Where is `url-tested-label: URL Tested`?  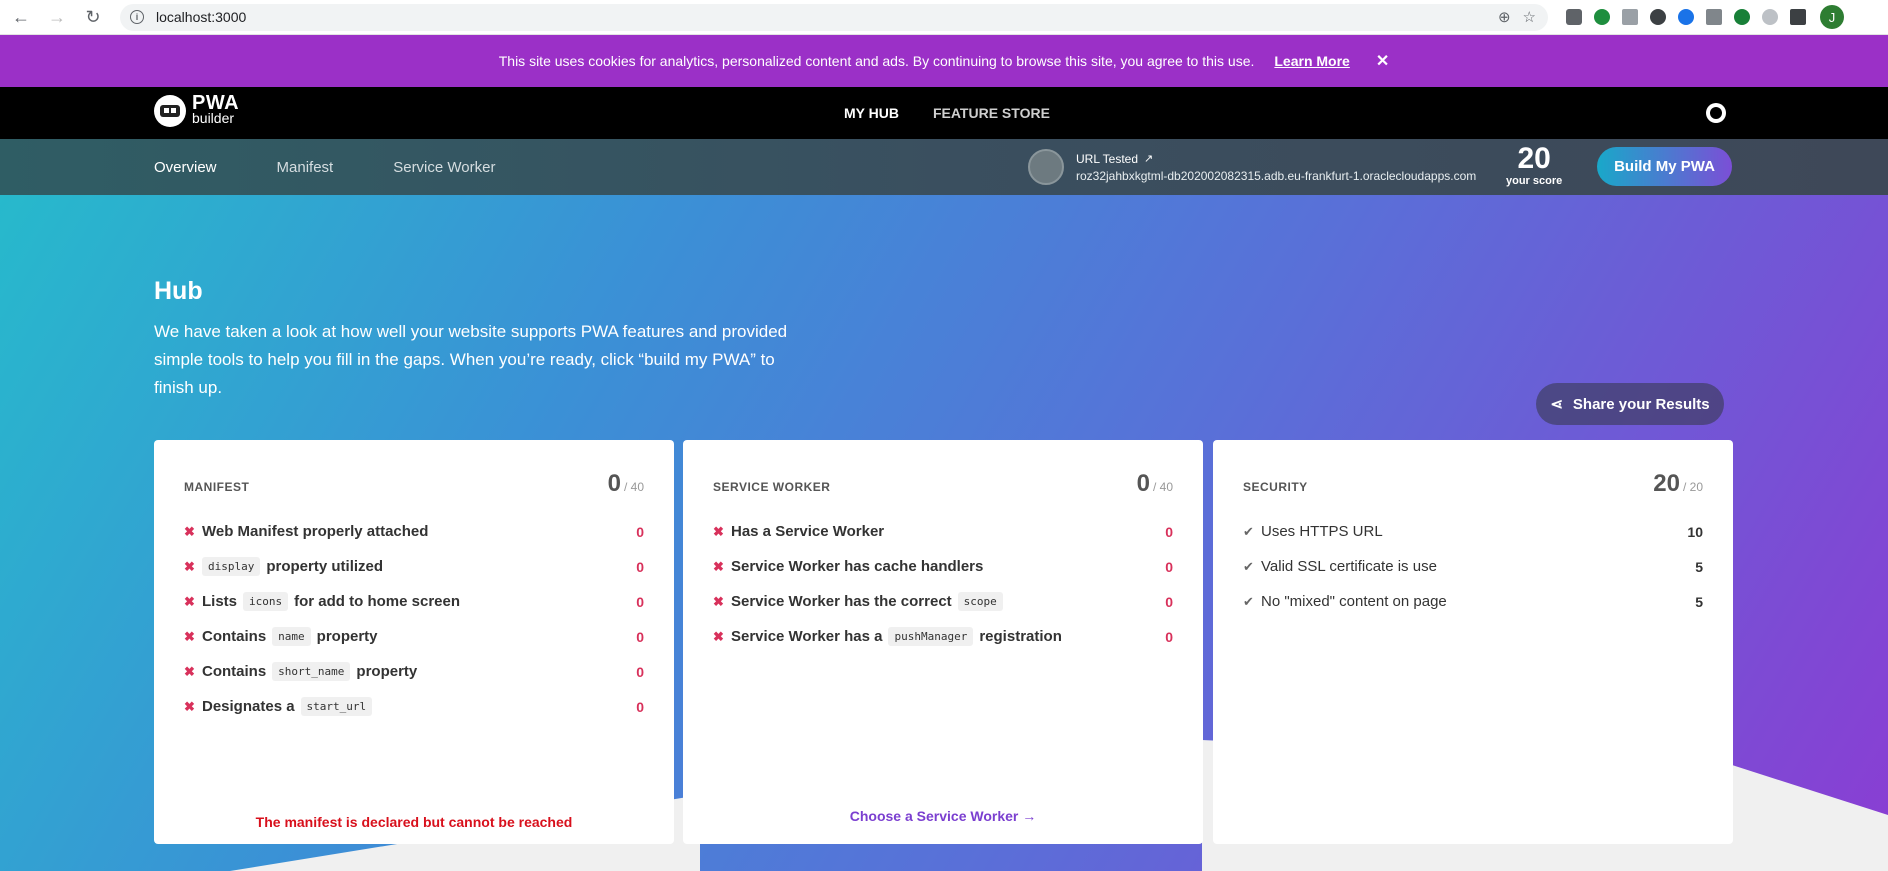
url-tested-label: URL Tested is located at coordinates (1107, 158).